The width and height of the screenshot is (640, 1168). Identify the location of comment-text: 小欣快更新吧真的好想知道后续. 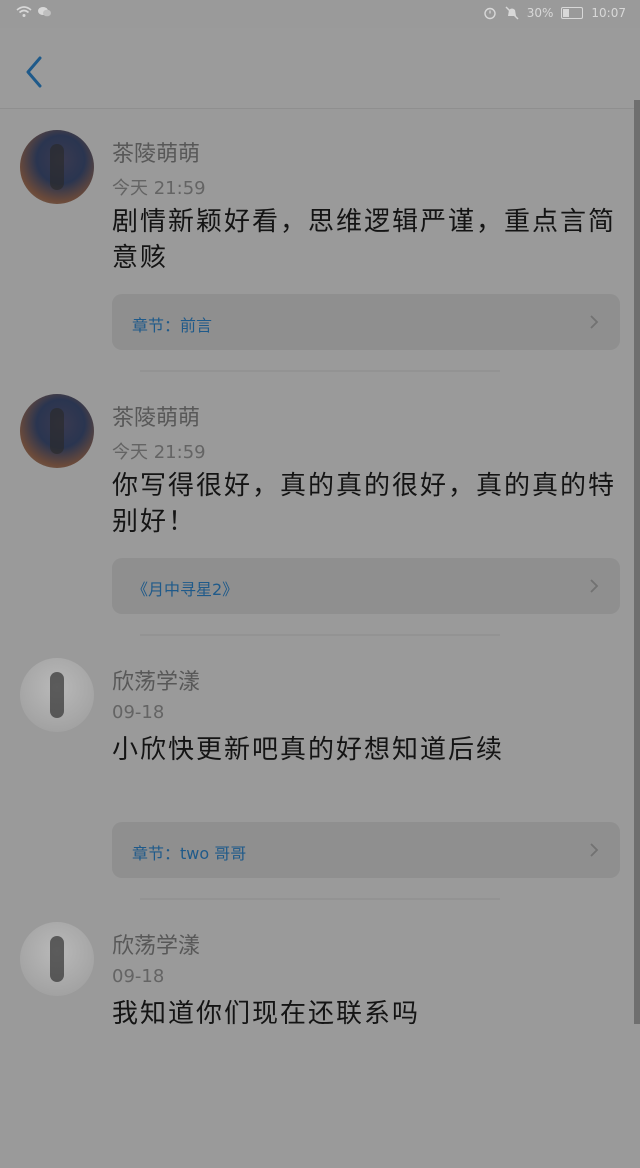
(308, 750).